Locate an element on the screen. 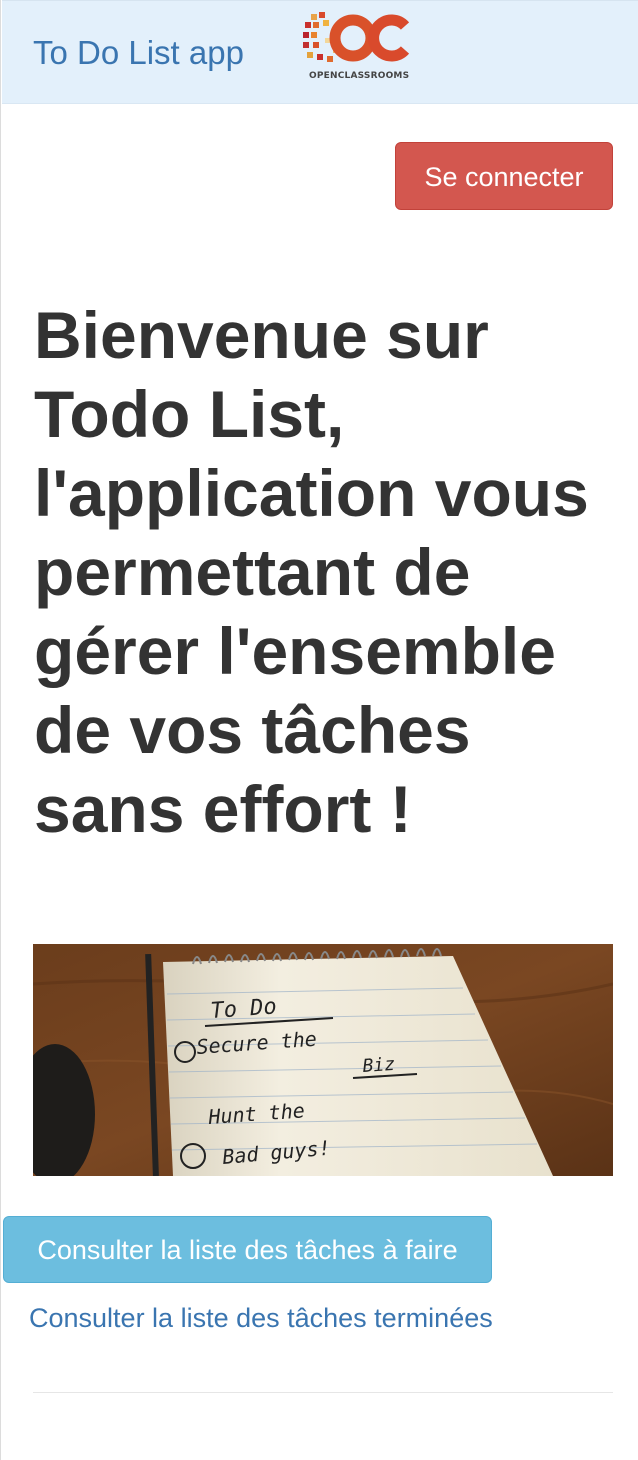 This screenshot has height=1460, width=638. brand-link: To Do List app is located at coordinates (138, 53).